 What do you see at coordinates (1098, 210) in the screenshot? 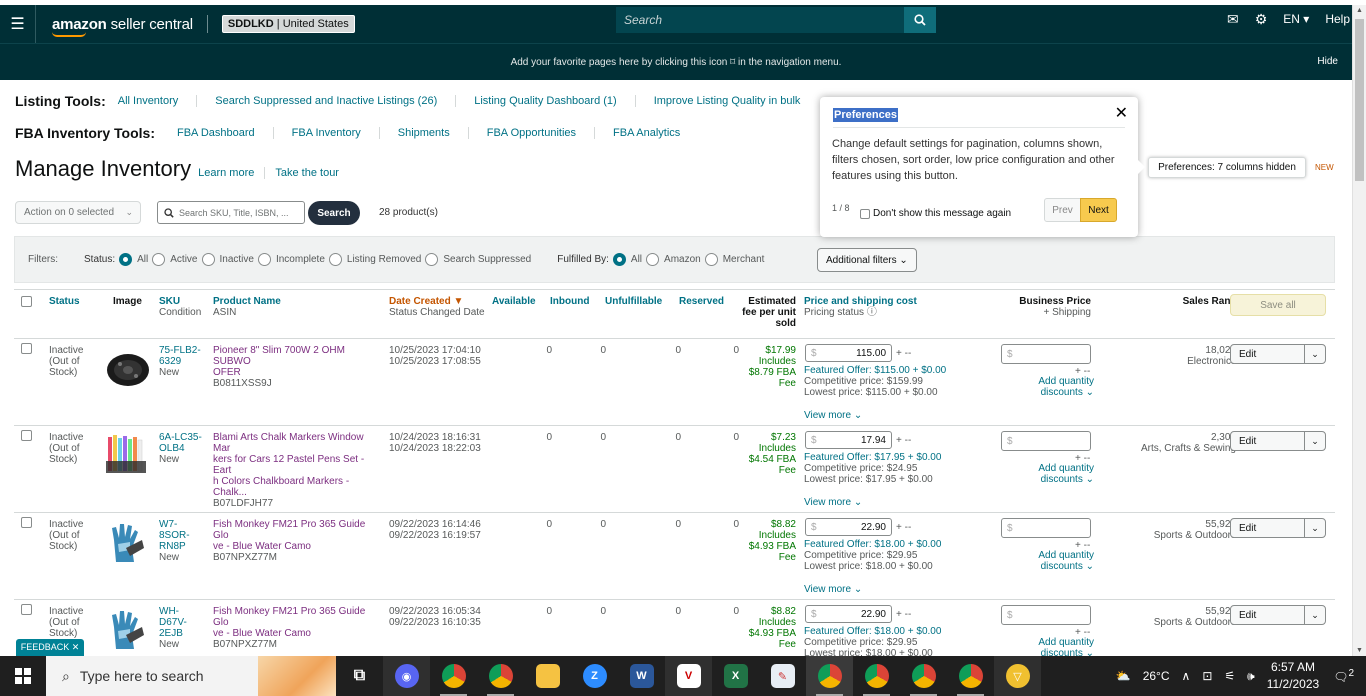
I see `next-button: Next` at bounding box center [1098, 210].